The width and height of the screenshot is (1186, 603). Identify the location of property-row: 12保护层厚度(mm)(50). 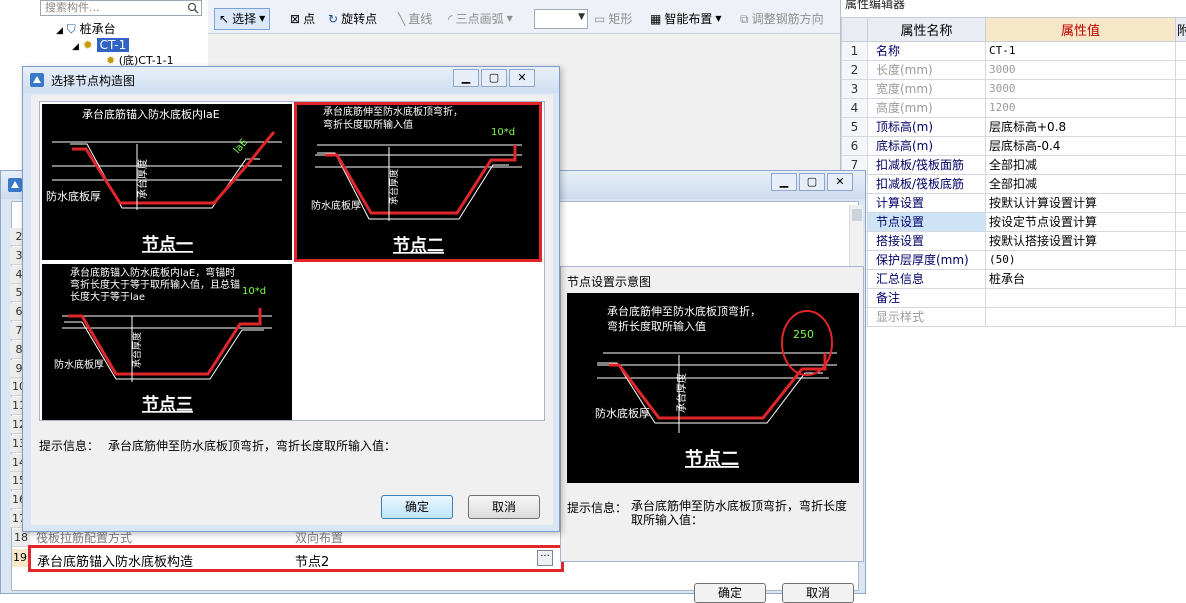
(1014, 260).